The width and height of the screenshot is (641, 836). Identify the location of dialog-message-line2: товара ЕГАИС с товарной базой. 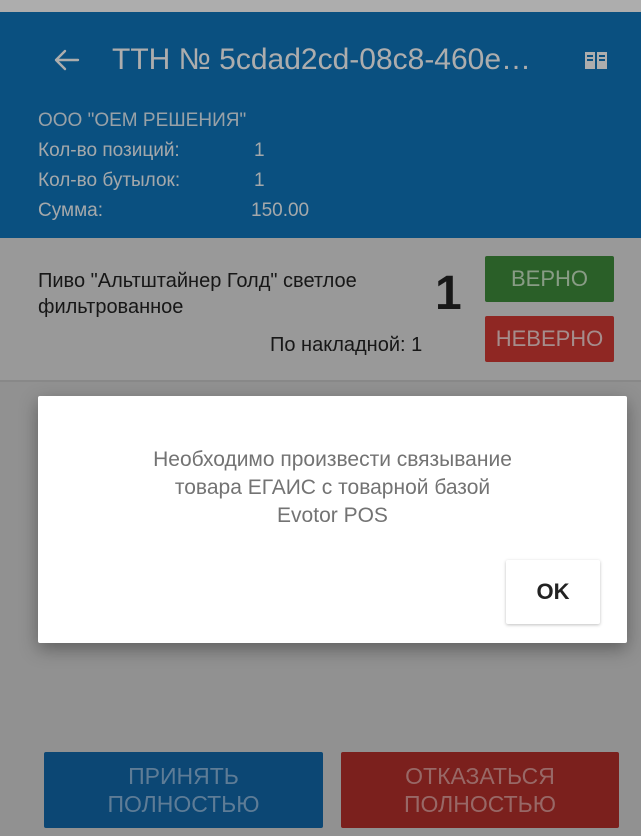
(332, 487).